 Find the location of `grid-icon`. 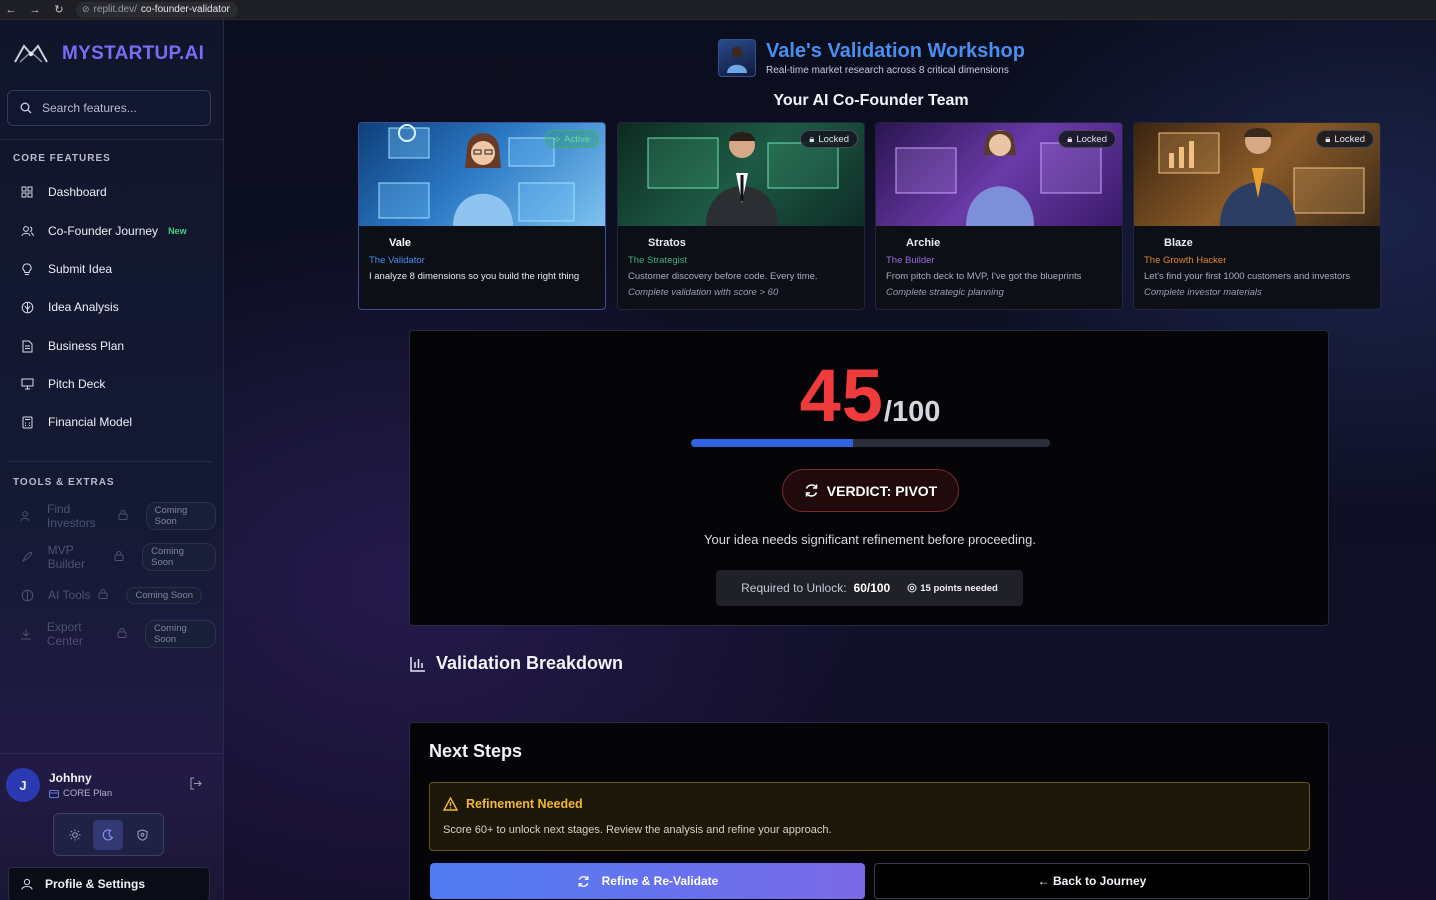

grid-icon is located at coordinates (27, 192).